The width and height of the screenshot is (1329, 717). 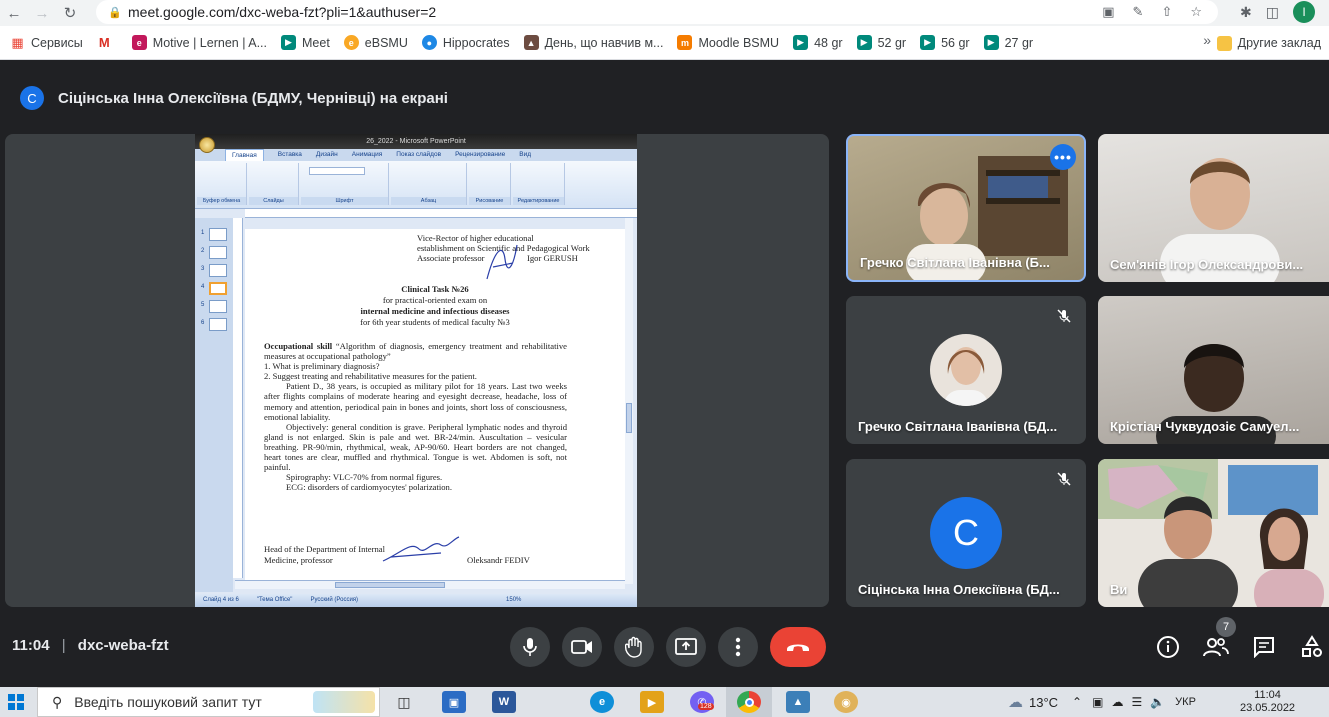 What do you see at coordinates (1196, 12) in the screenshot?
I see `bookmark-star-icon: ☆` at bounding box center [1196, 12].